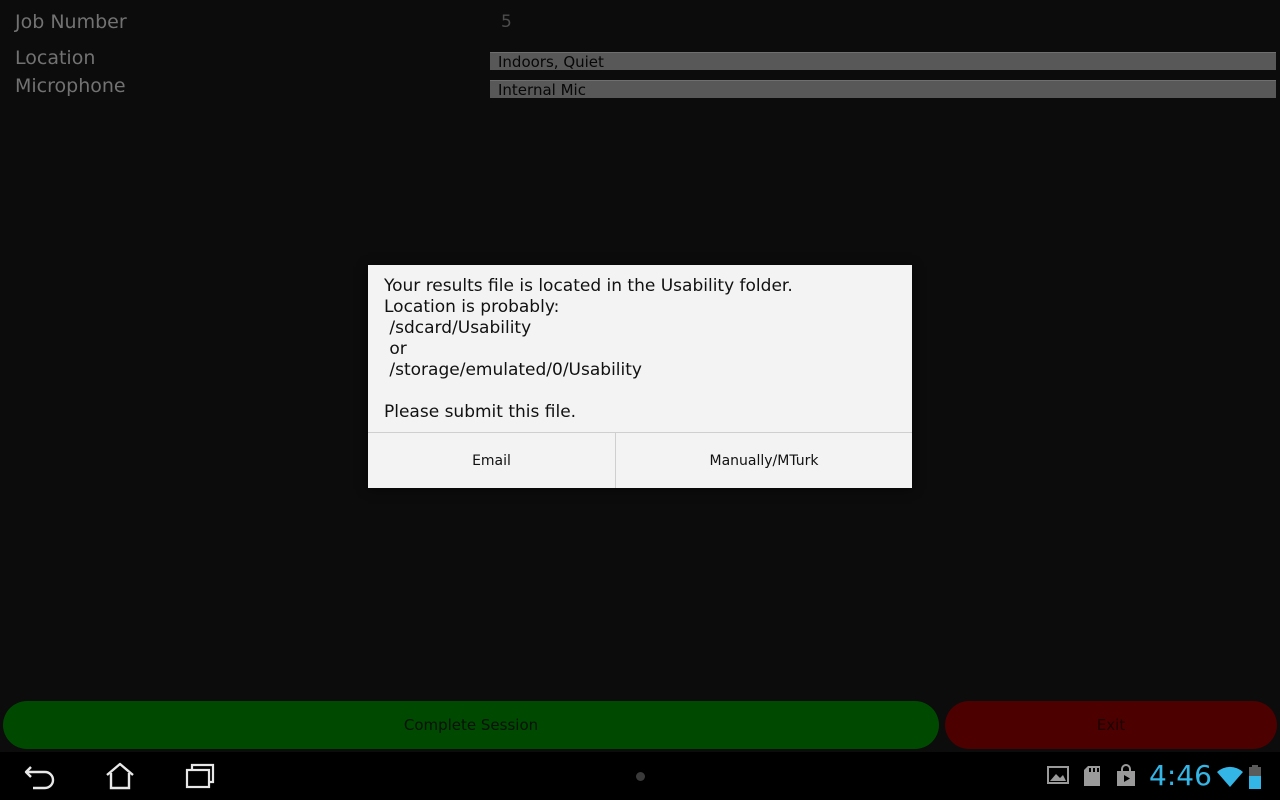  Describe the element at coordinates (40, 776) in the screenshot. I see `back-icon` at that location.